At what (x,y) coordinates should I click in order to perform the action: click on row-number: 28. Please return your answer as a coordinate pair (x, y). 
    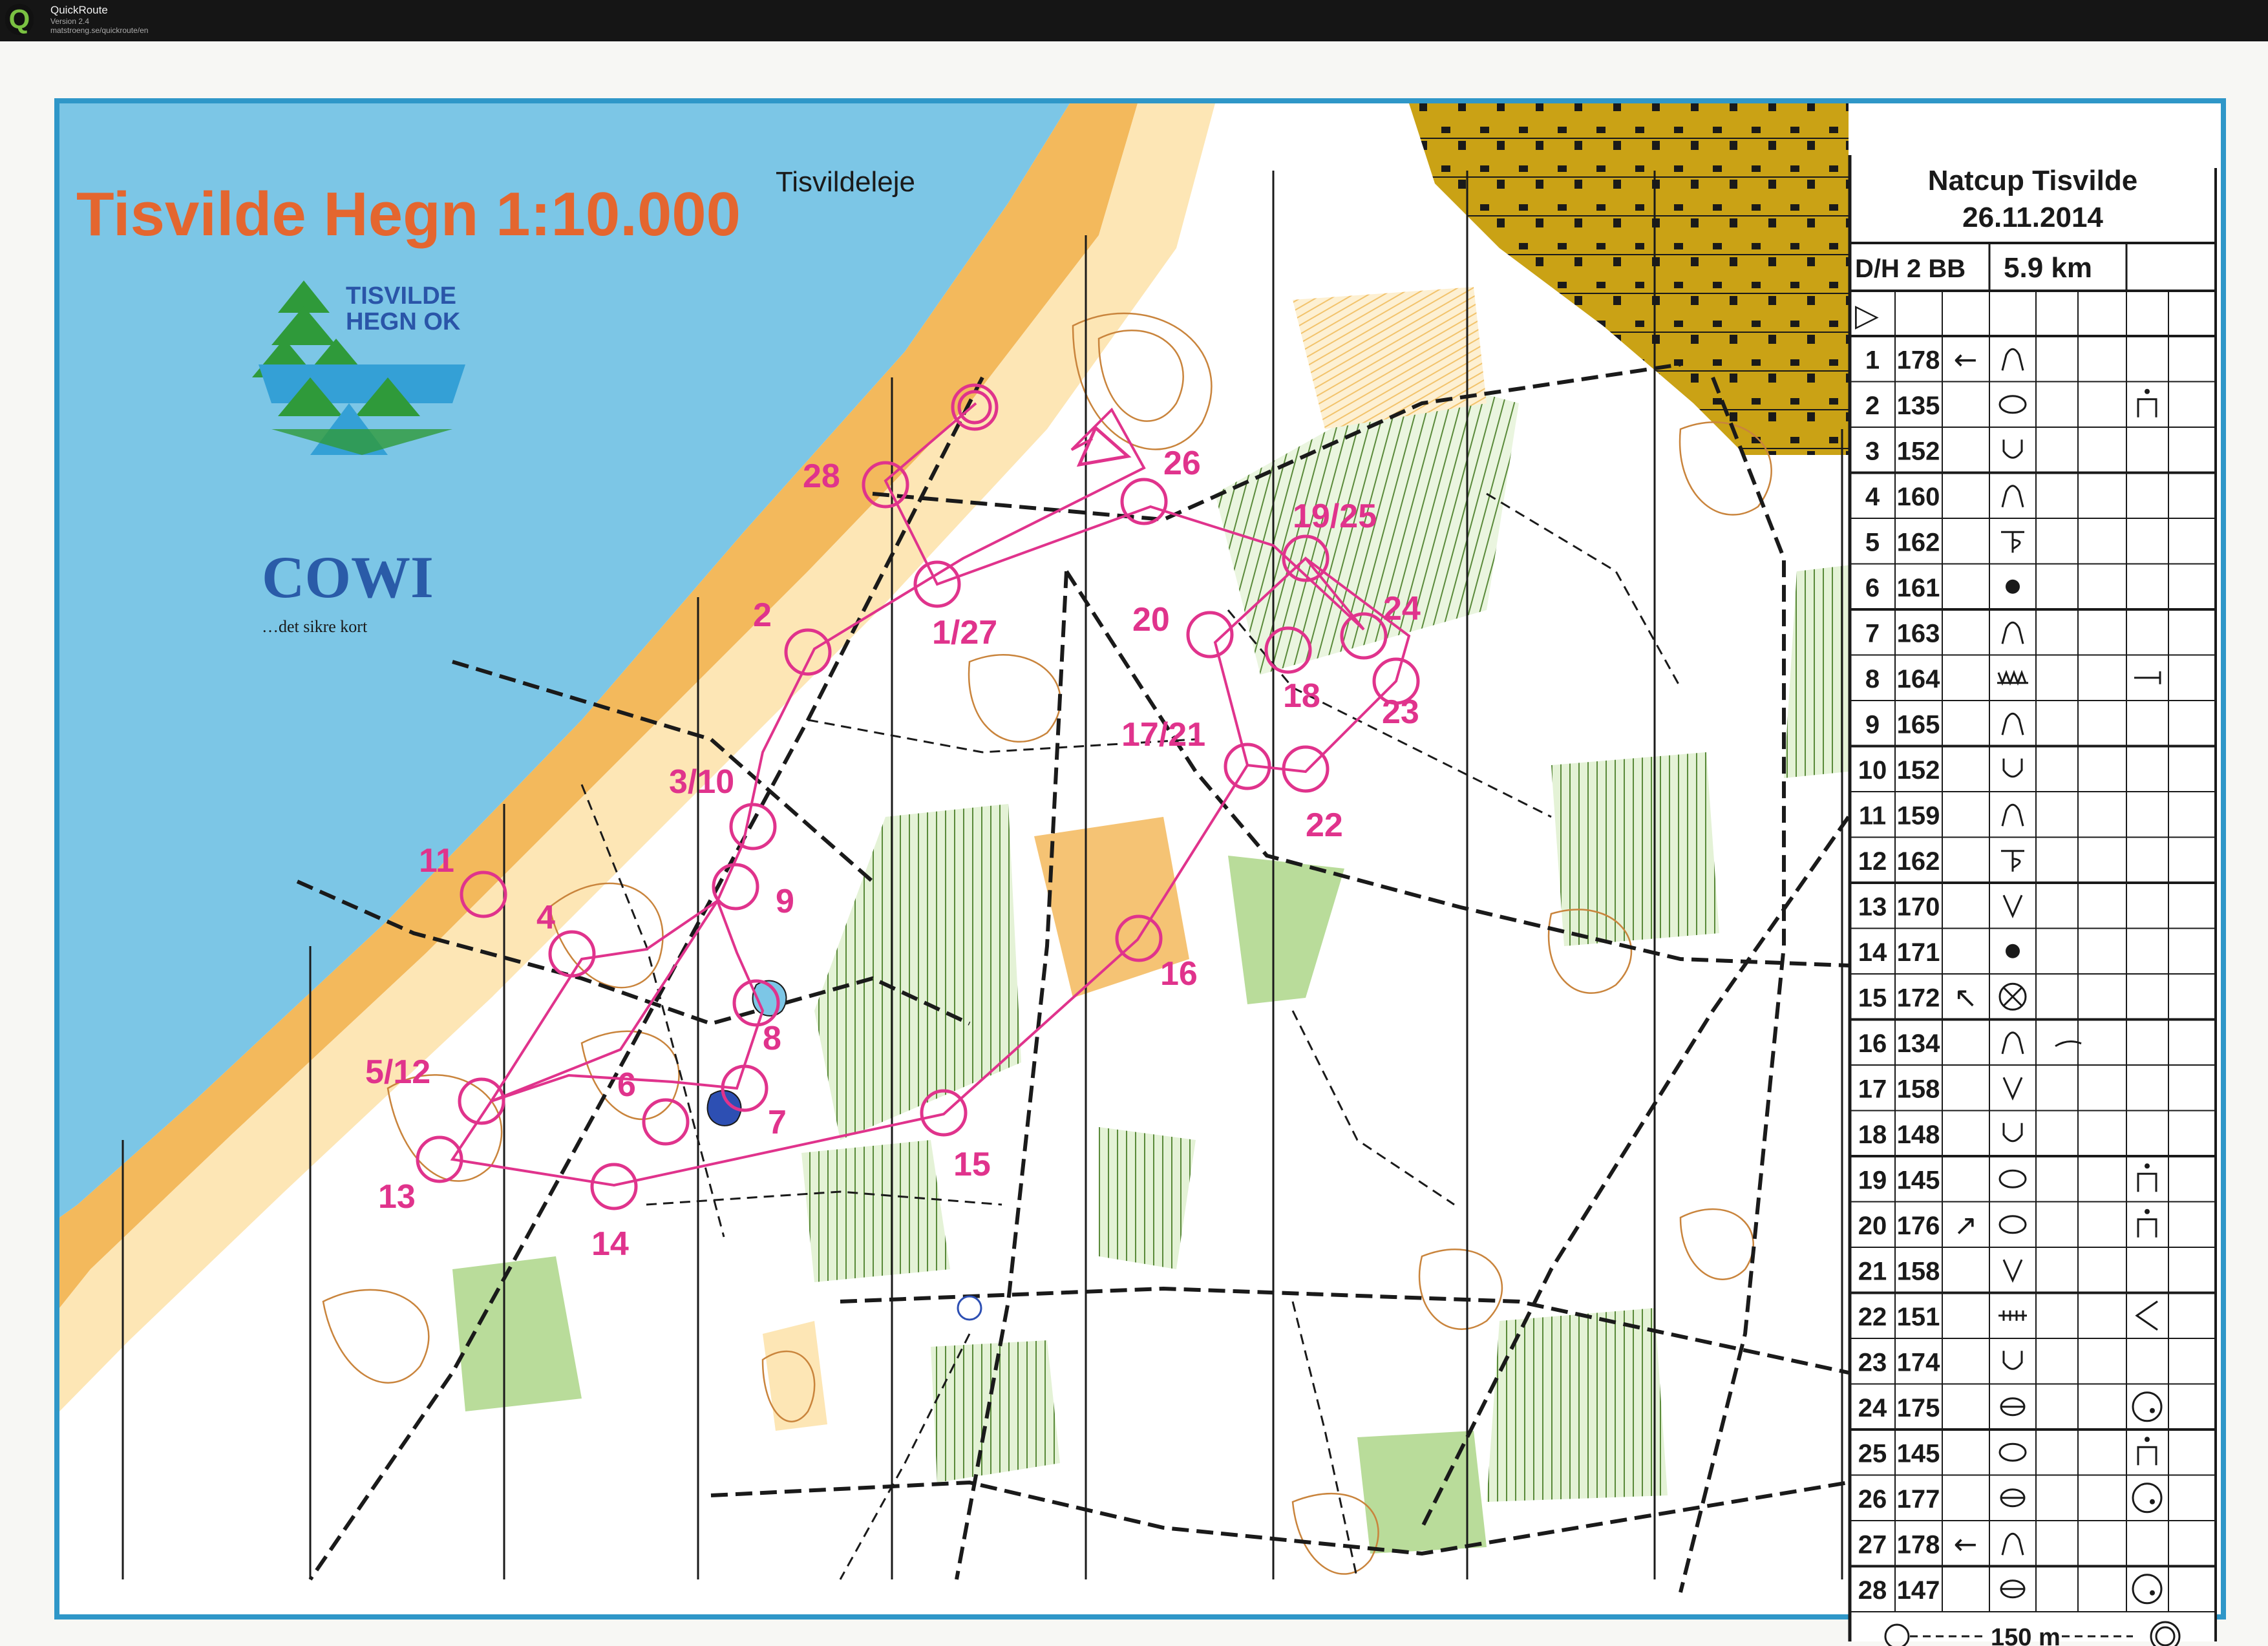
    Looking at the image, I should click on (1872, 1590).